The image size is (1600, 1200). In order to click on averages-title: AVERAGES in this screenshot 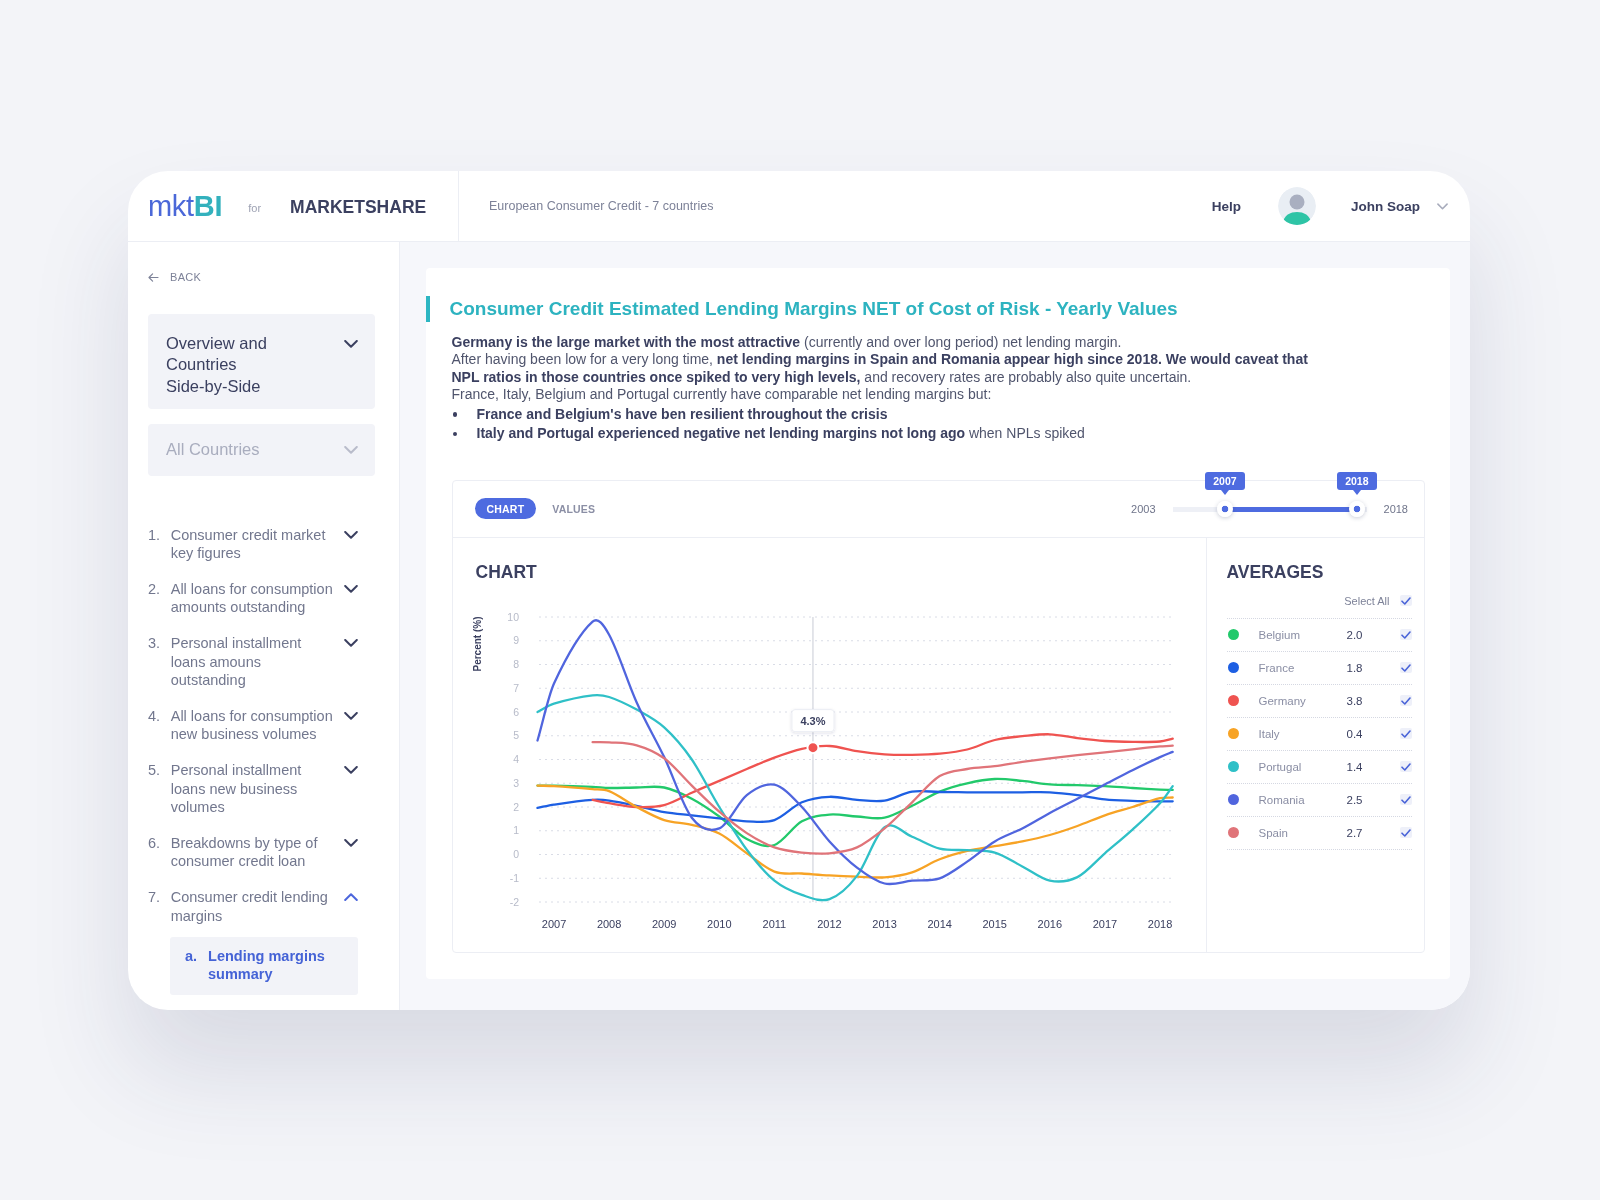, I will do `click(1275, 571)`.